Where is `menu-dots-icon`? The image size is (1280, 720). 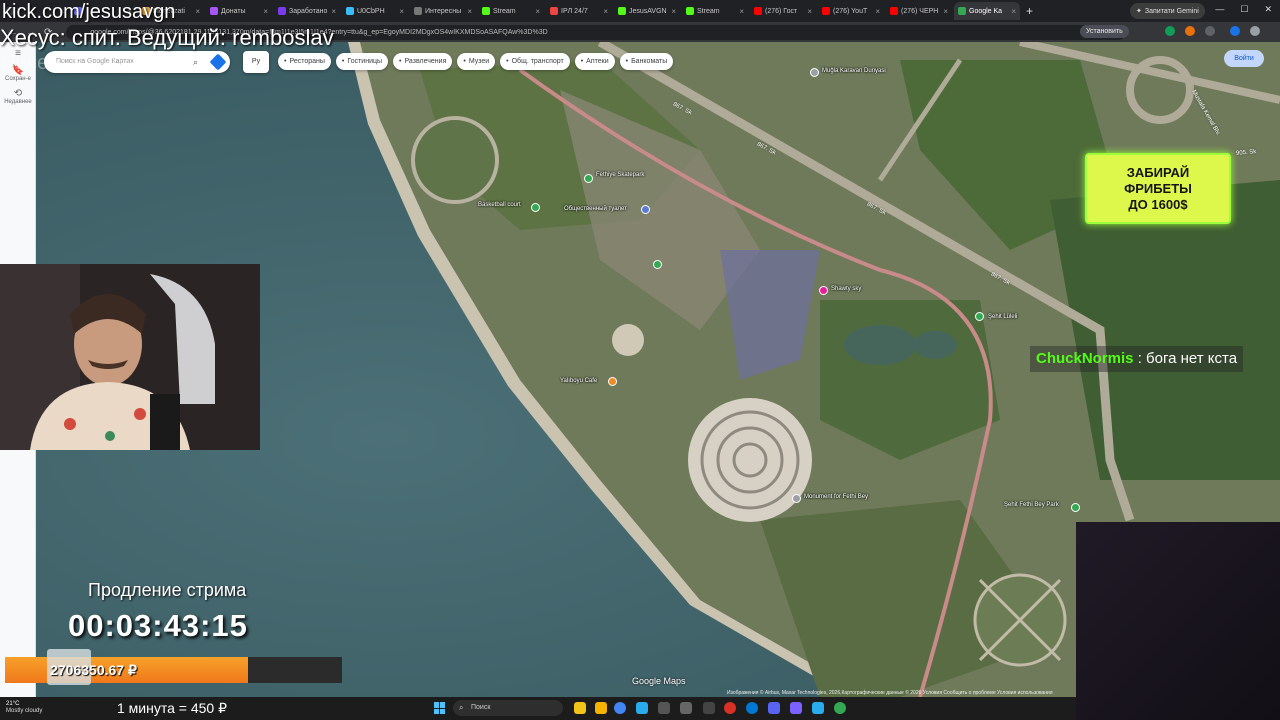
menu-dots-icon is located at coordinates (1255, 31).